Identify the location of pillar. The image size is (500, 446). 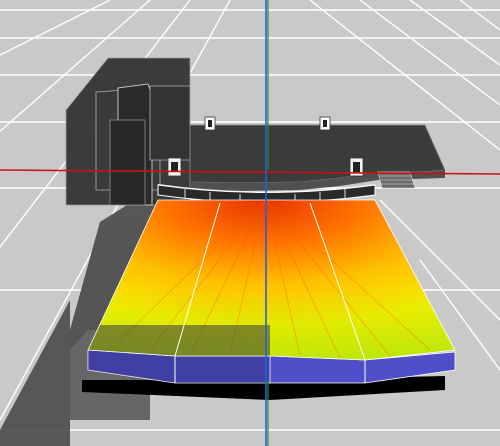
(127, 162).